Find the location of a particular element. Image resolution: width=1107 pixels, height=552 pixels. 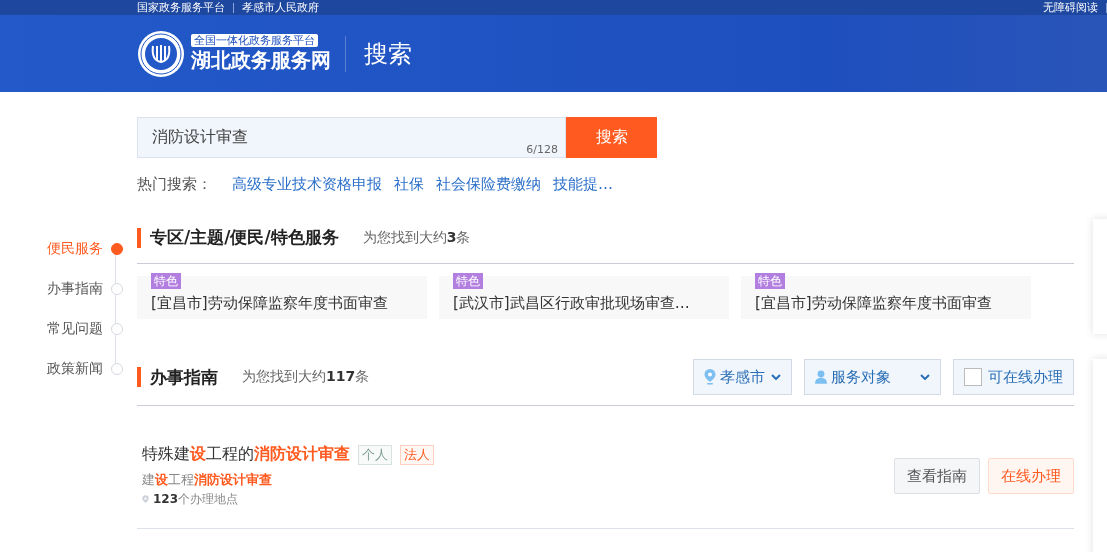

top-link: 国家政务服务平台 is located at coordinates (181, 7).